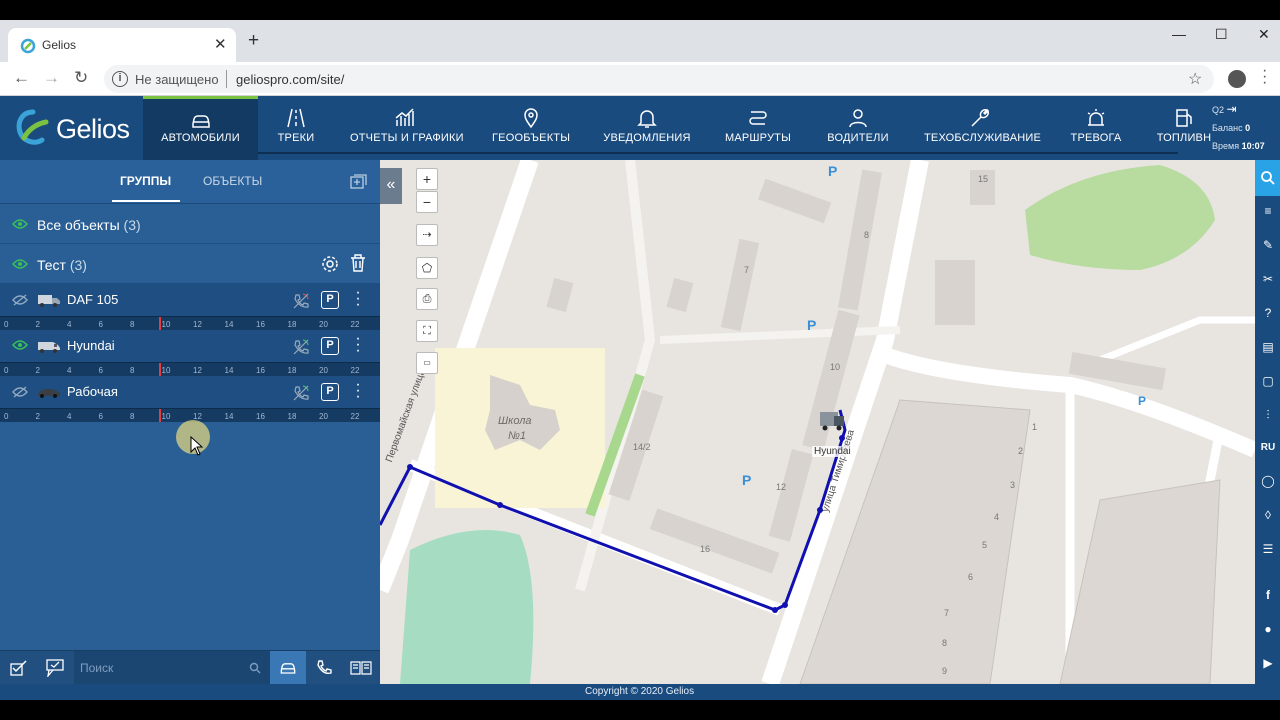 Image resolution: width=1280 pixels, height=720 pixels. What do you see at coordinates (832, 451) in the screenshot?
I see `vehicle-label: Hyundai` at bounding box center [832, 451].